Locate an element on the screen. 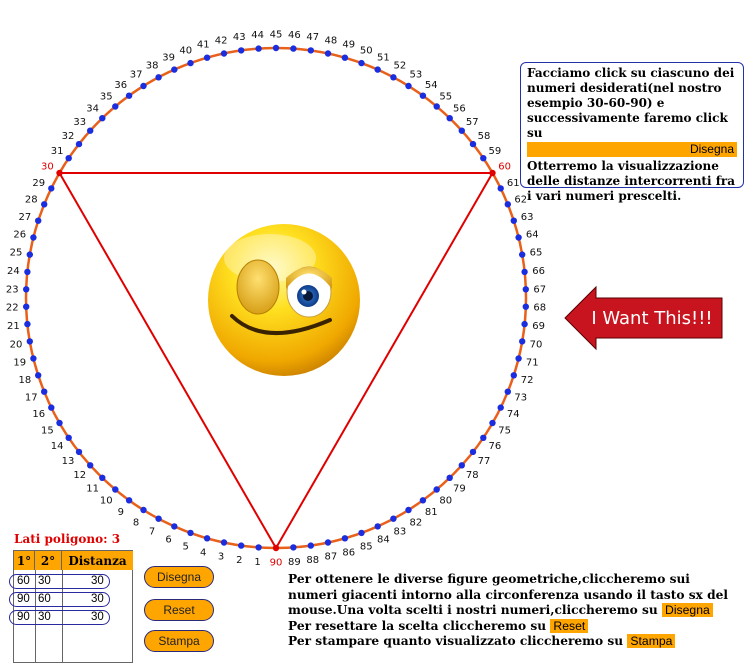 This screenshot has width=750, height=670. print-button: Stampa is located at coordinates (179, 641).